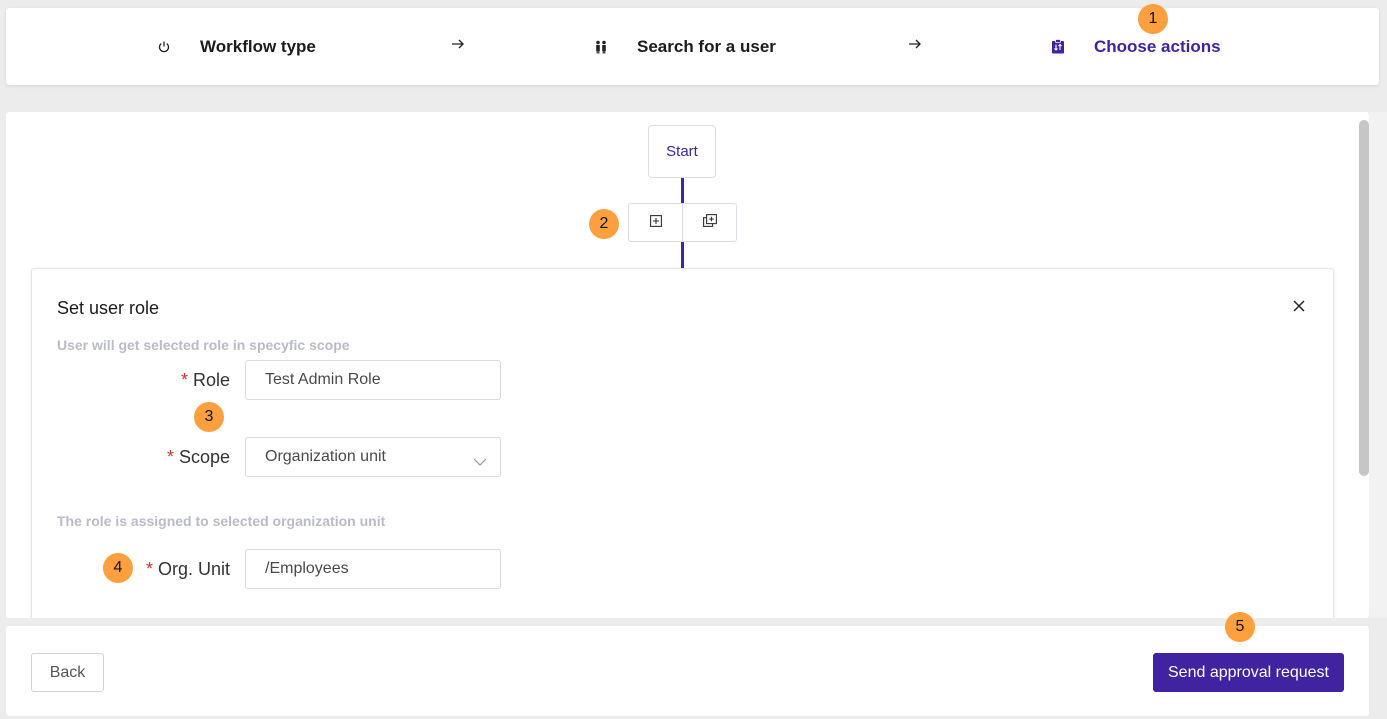 The height and width of the screenshot is (719, 1387). What do you see at coordinates (604, 224) in the screenshot?
I see `annotation-badge: 2` at bounding box center [604, 224].